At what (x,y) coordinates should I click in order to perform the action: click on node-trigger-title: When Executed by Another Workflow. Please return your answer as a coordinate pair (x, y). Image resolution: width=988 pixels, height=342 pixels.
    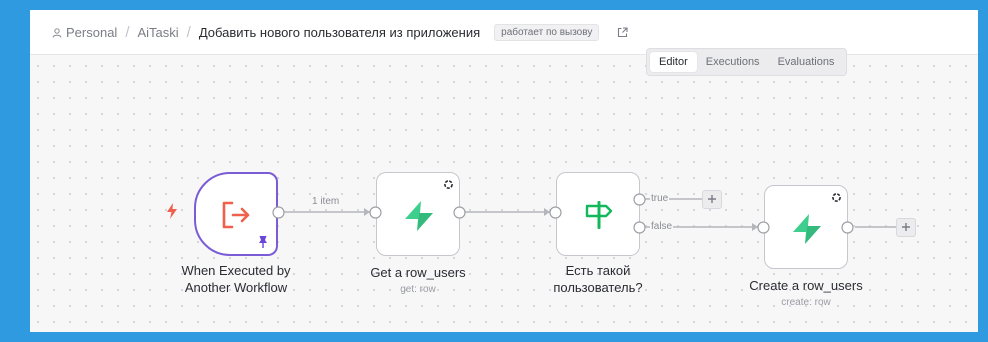
    Looking at the image, I should click on (236, 279).